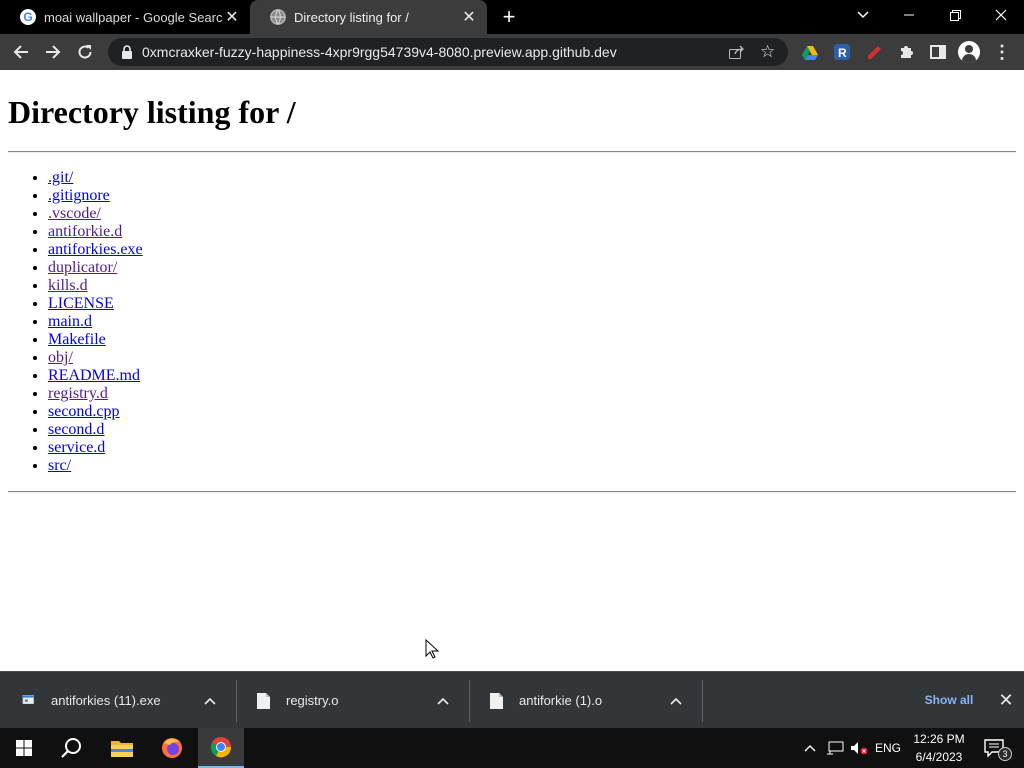 This screenshot has height=768, width=1024. Describe the element at coordinates (906, 52) in the screenshot. I see `extensions-puzzle-icon` at that location.